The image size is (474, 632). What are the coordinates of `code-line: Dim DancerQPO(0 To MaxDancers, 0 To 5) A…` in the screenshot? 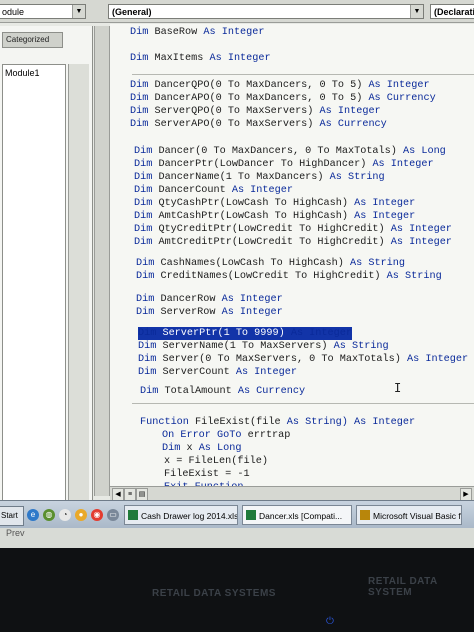 It's located at (280, 85).